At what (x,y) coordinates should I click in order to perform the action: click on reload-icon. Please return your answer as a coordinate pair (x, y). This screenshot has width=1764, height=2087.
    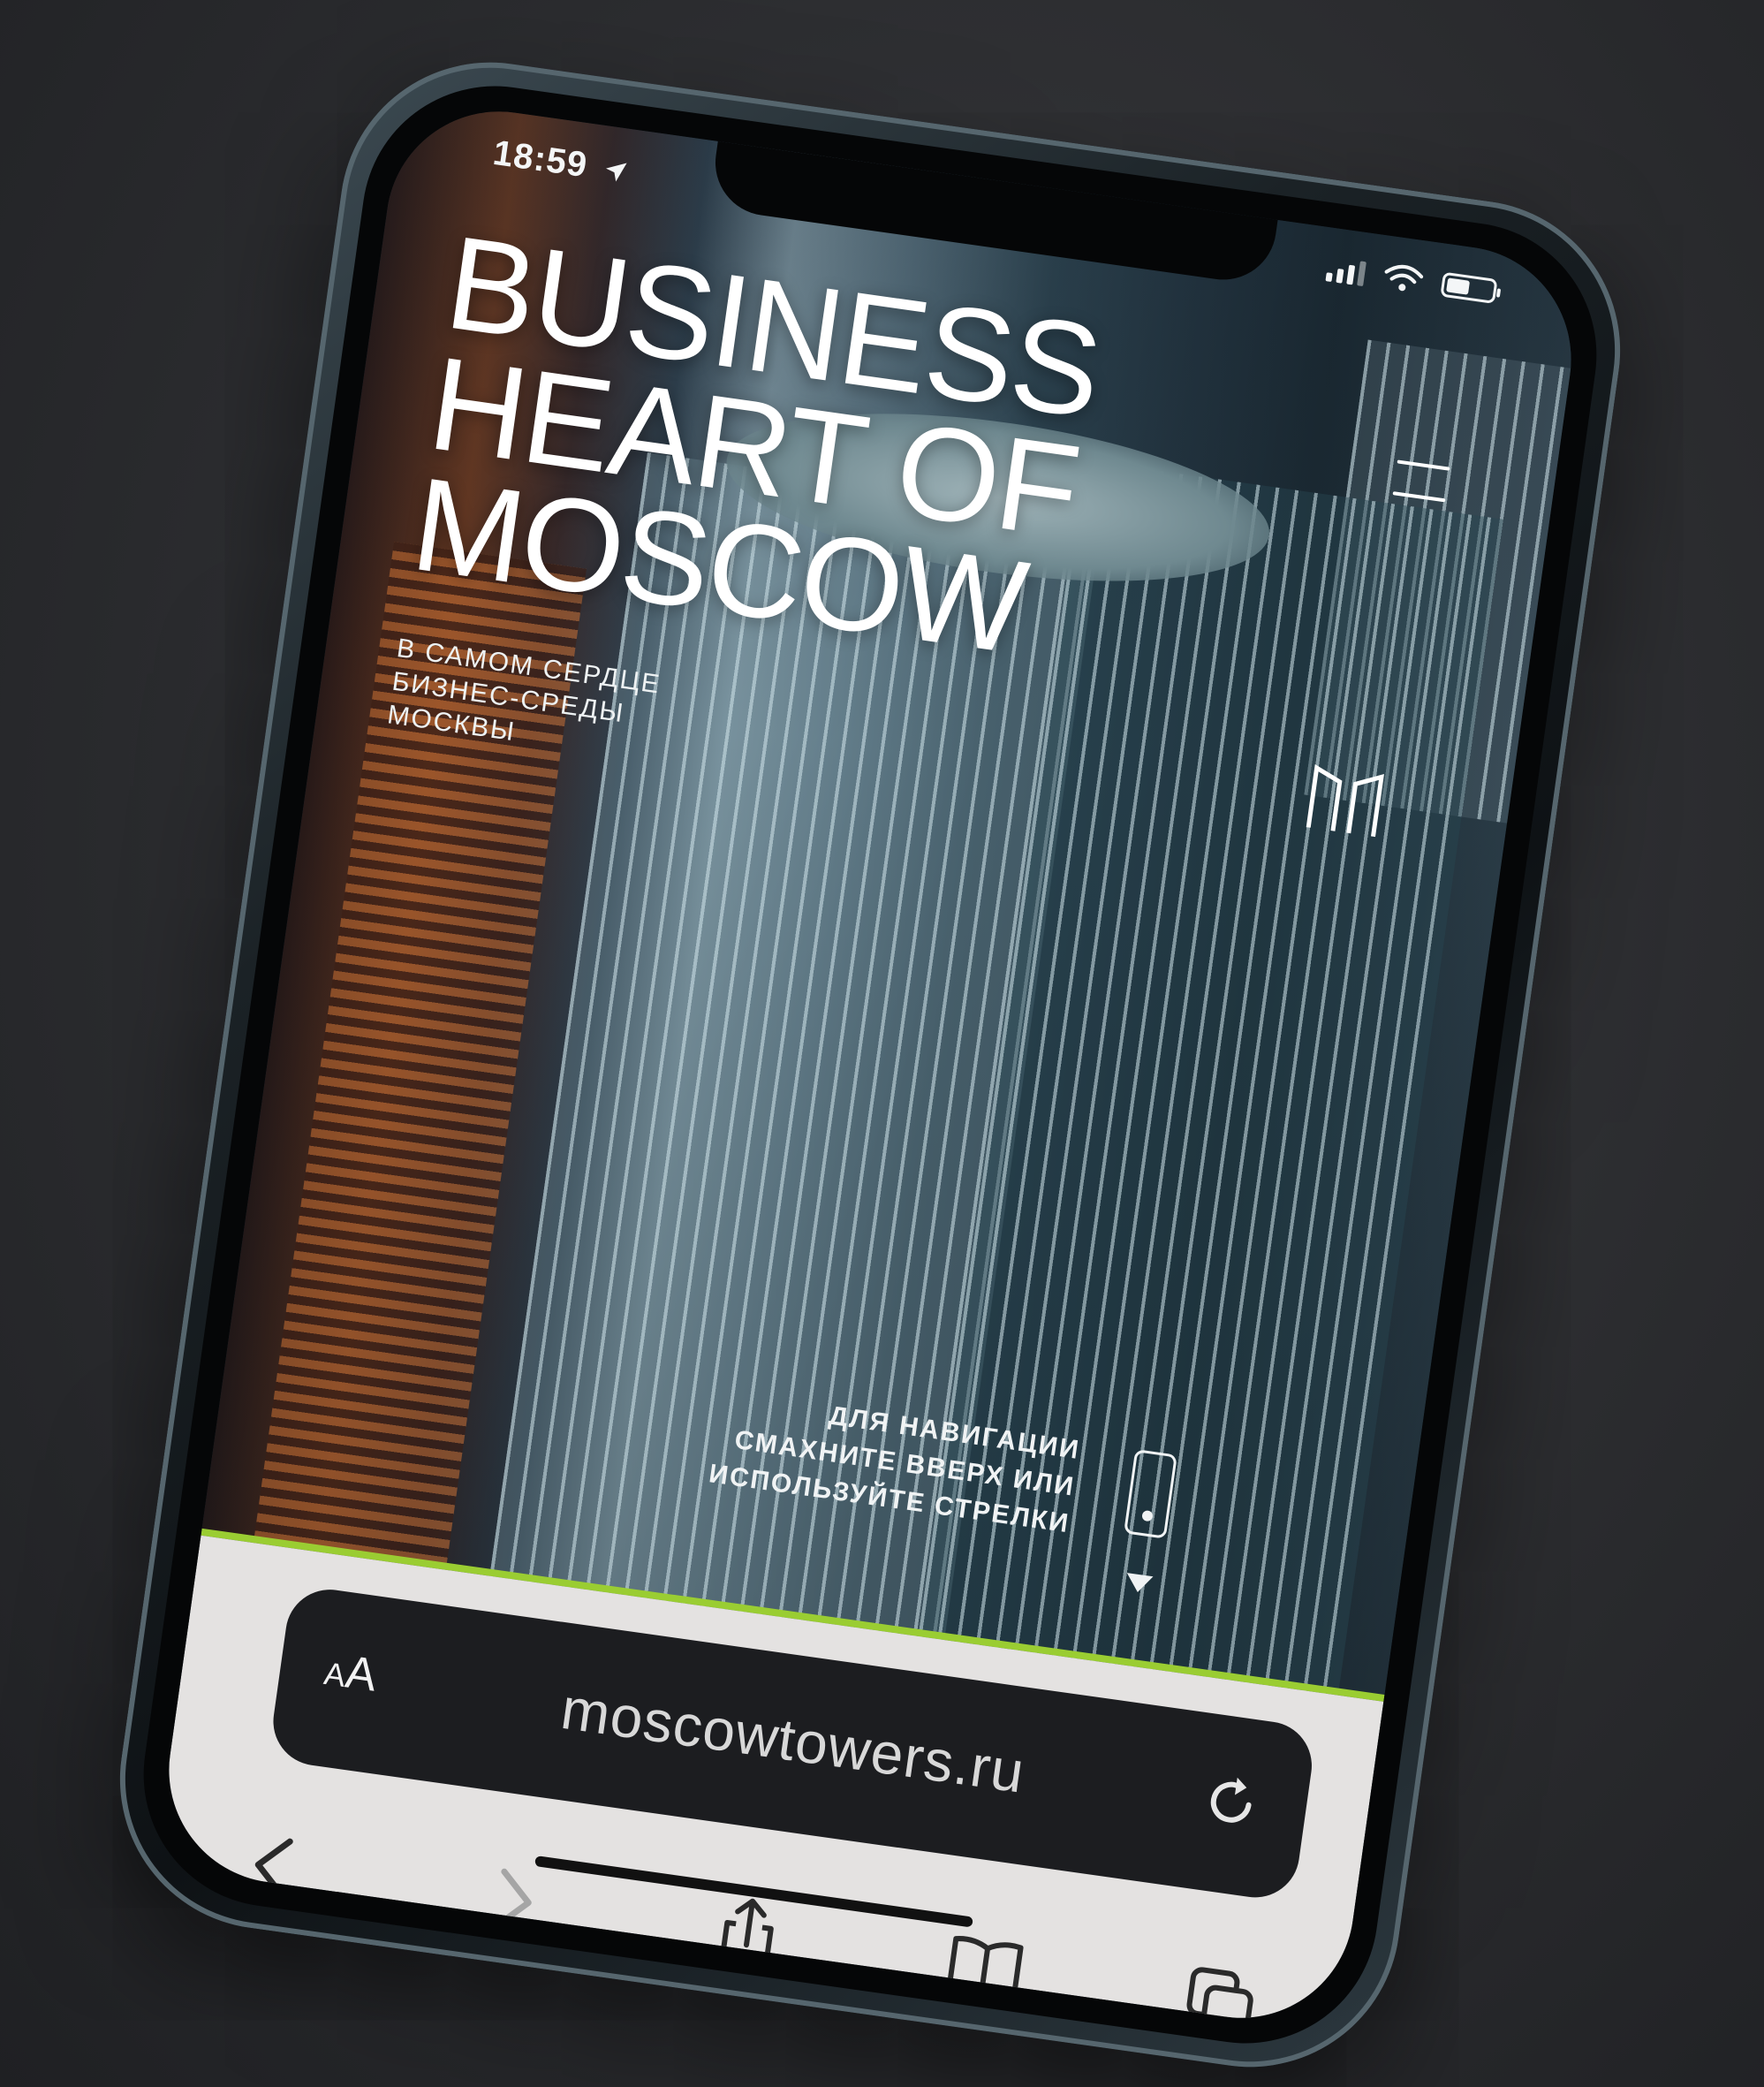
    Looking at the image, I should click on (1231, 1802).